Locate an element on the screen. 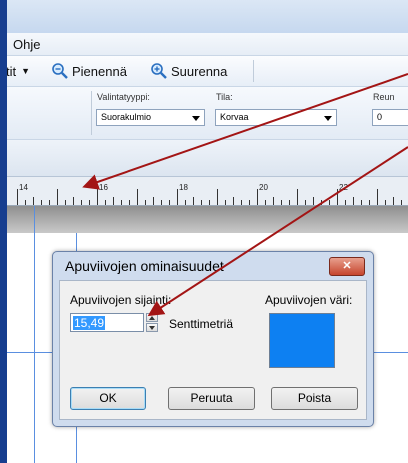 This screenshot has height=463, width=408. menu-bar: Ohje is located at coordinates (207, 44).